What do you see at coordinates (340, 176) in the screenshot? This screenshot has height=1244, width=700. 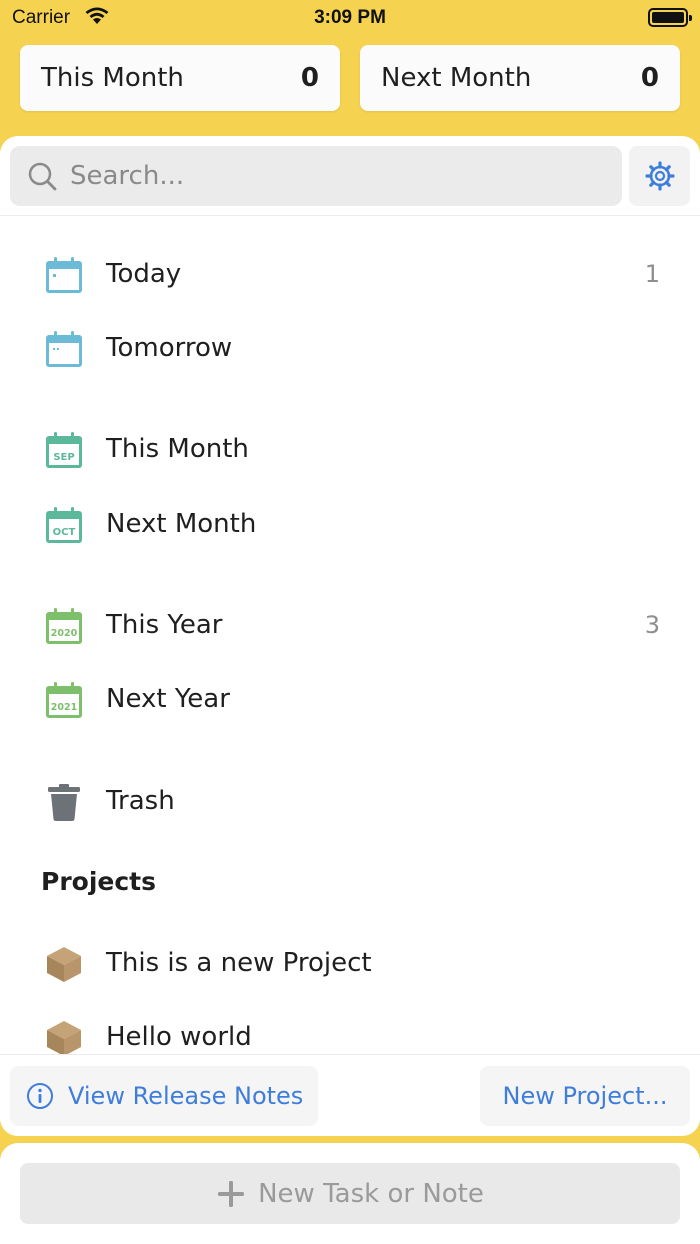 I see `search-input` at bounding box center [340, 176].